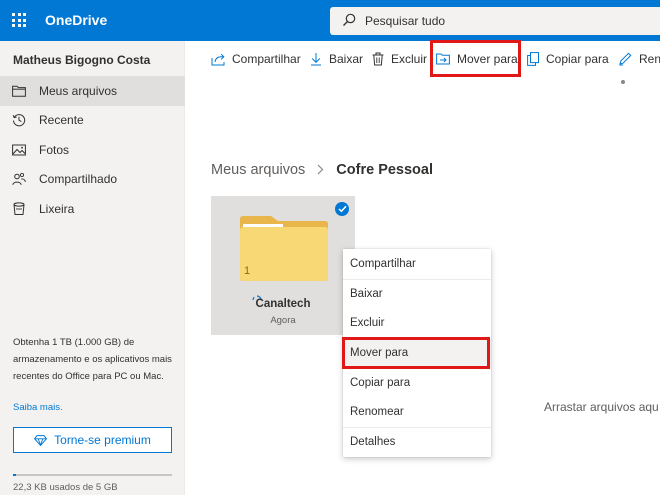 The image size is (660, 495). Describe the element at coordinates (475, 58) in the screenshot. I see `move-to-highlight` at that location.